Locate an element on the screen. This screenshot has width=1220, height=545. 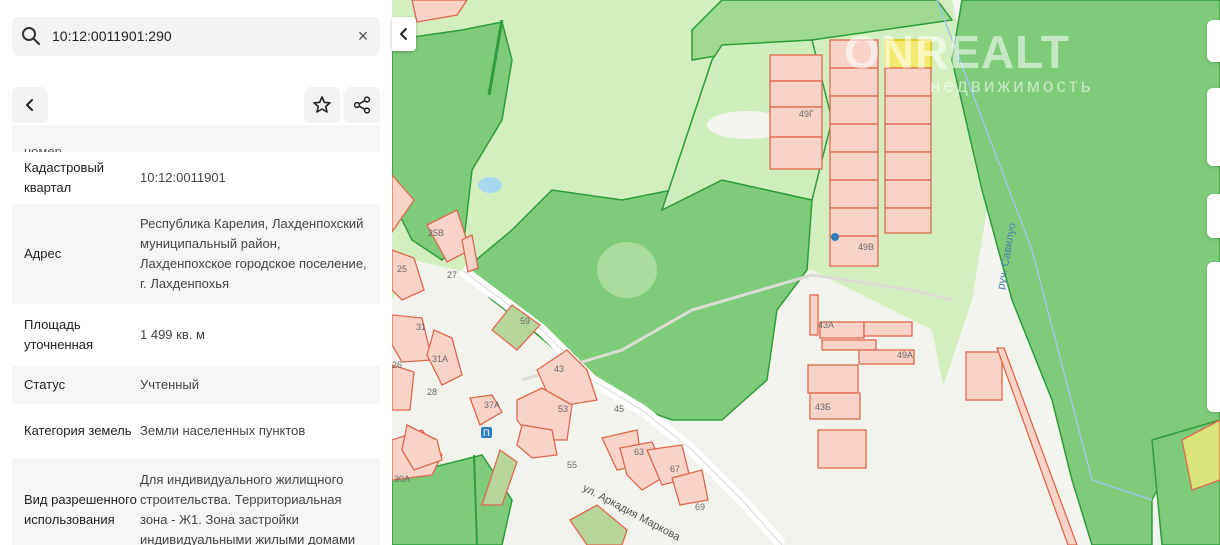
share-icon is located at coordinates (362, 105).